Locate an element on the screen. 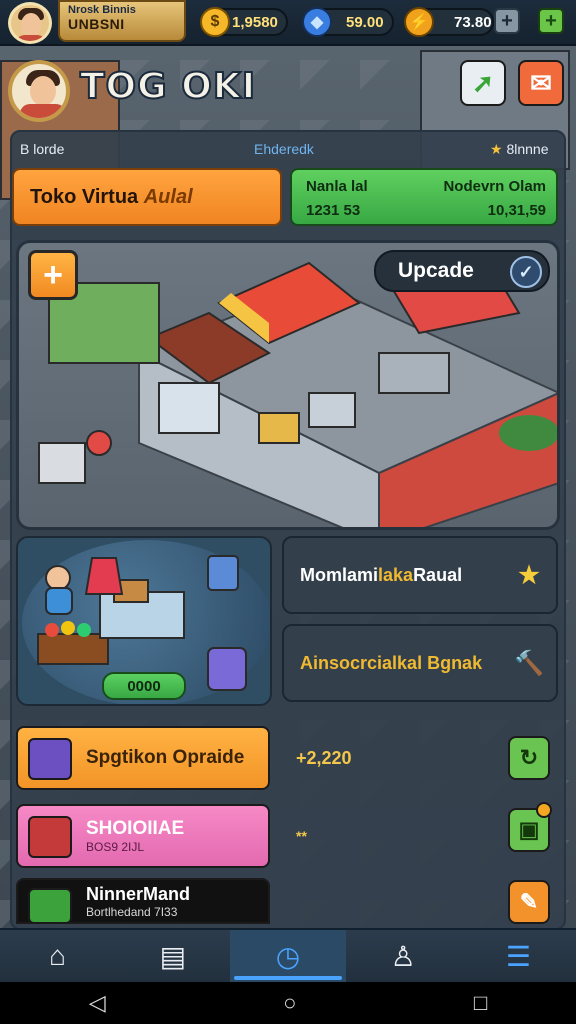 This screenshot has height=1024, width=576. ranking-icon: ♙ is located at coordinates (403, 956).